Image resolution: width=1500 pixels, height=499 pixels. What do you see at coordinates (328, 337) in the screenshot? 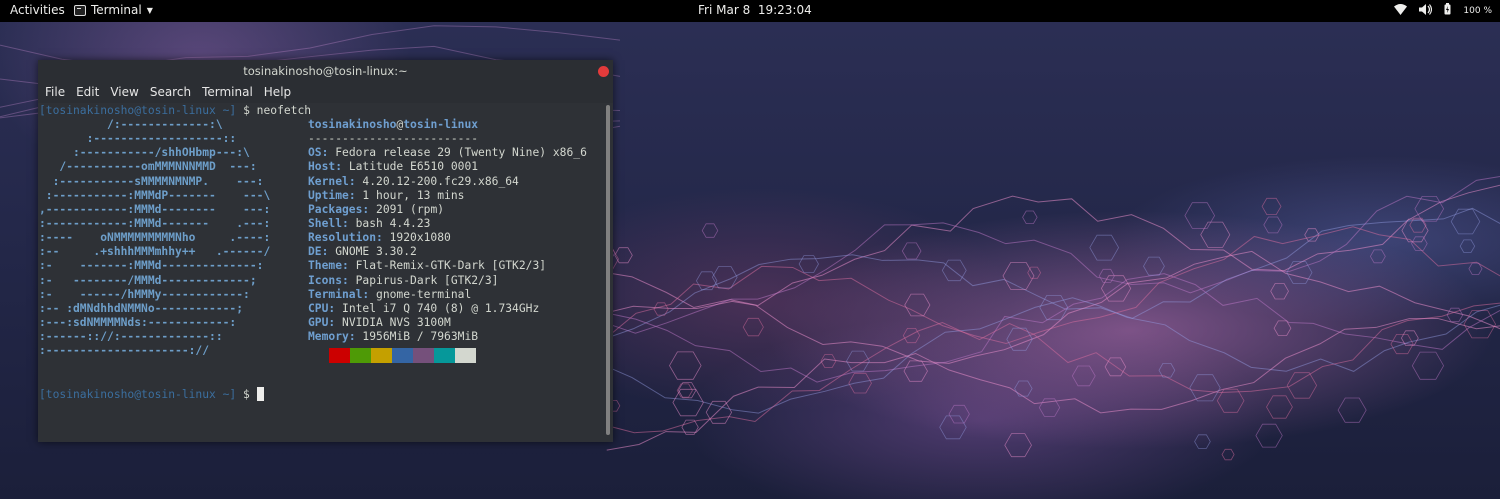
I see `info-key: Memory` at bounding box center [328, 337].